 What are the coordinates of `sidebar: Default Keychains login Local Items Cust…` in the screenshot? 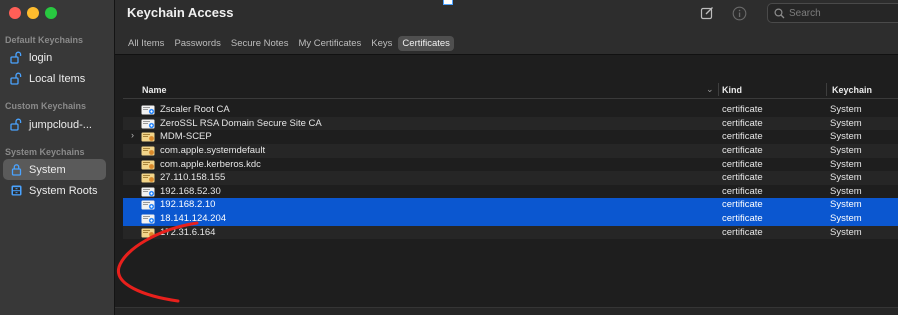 It's located at (57, 157).